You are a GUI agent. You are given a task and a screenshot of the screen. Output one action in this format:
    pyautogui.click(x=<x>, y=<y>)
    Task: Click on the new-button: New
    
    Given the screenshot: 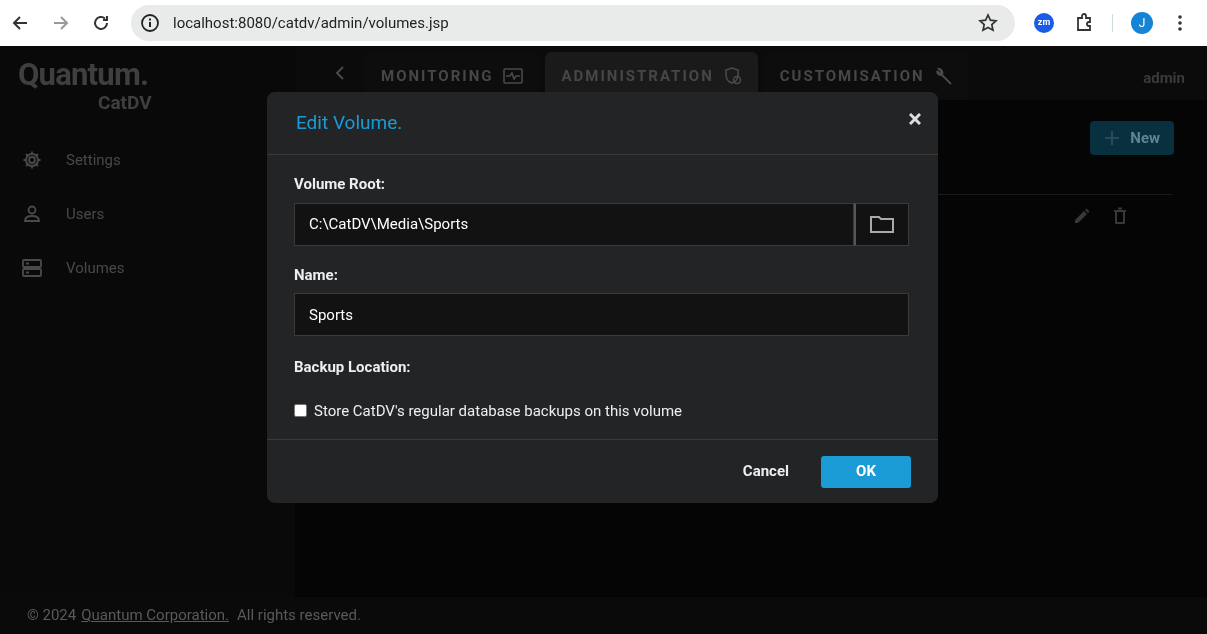 What is the action you would take?
    pyautogui.click(x=1132, y=138)
    